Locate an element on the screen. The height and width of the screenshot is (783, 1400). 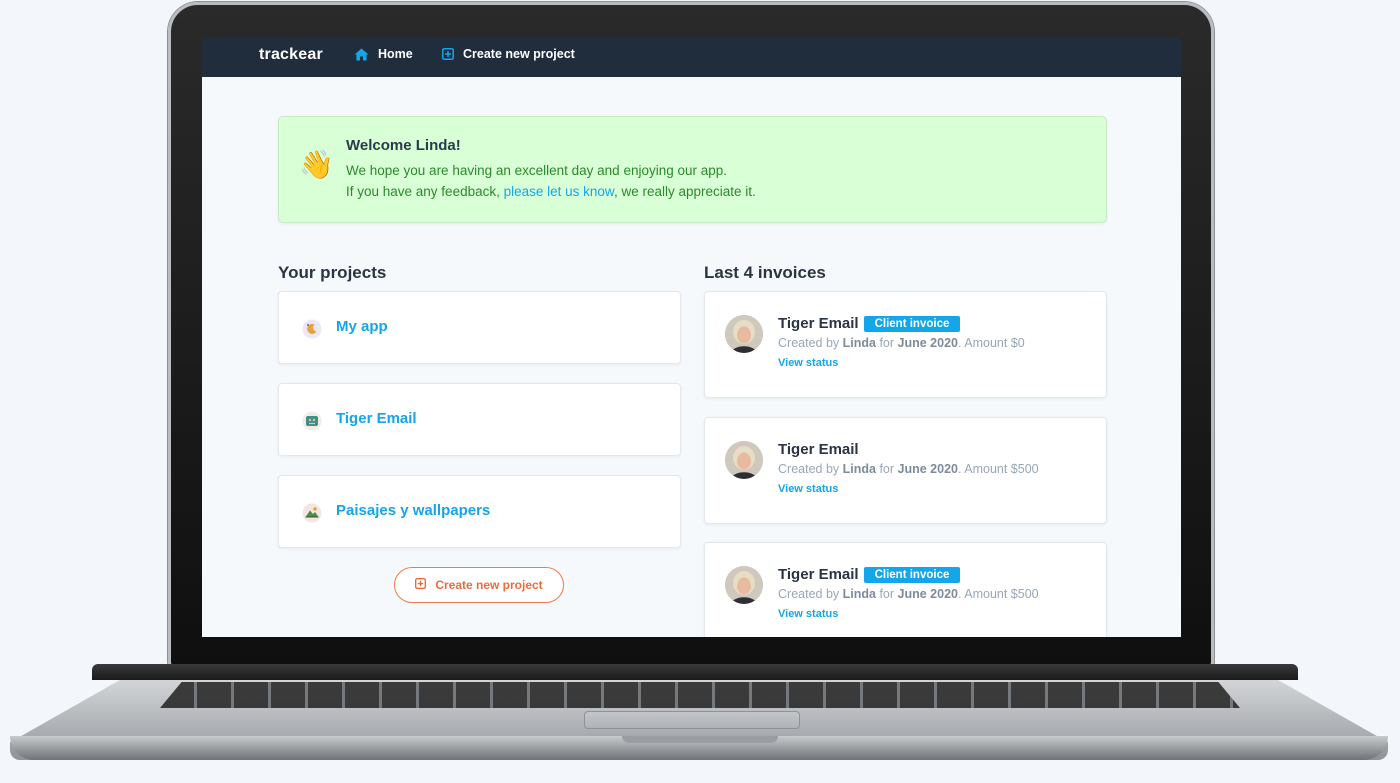
project-card: Tiger Email is located at coordinates (479, 419).